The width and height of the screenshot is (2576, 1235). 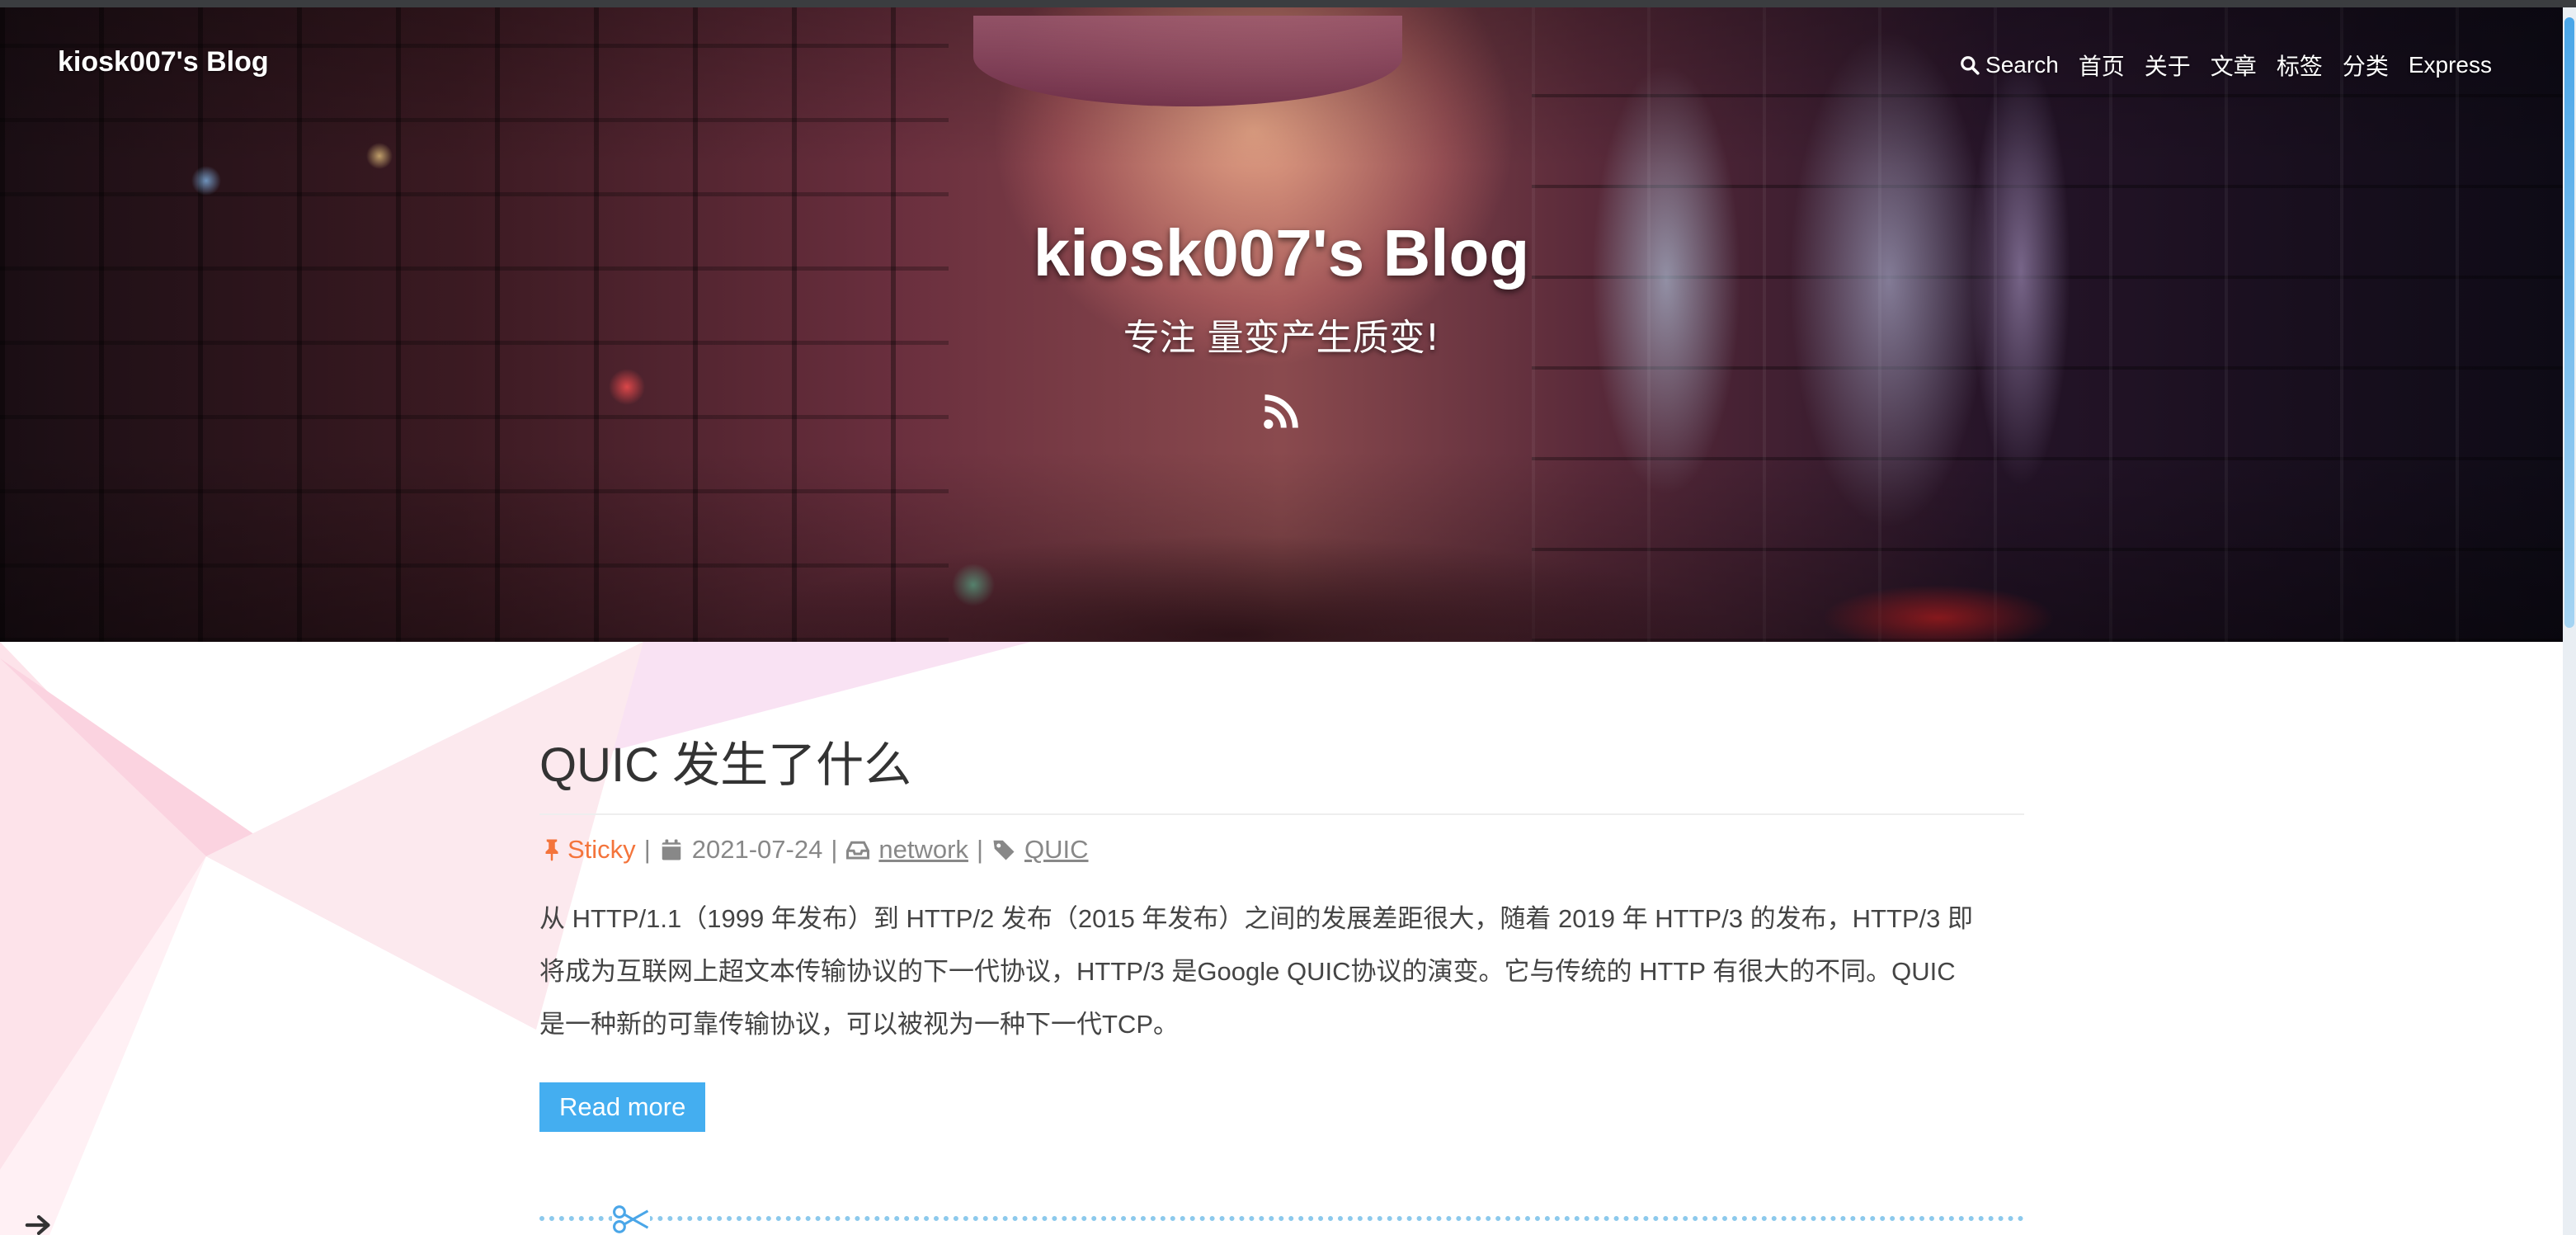 I want to click on post-meta: Sticky | 2021-07-24 | network | QUIC, so click(x=1281, y=850).